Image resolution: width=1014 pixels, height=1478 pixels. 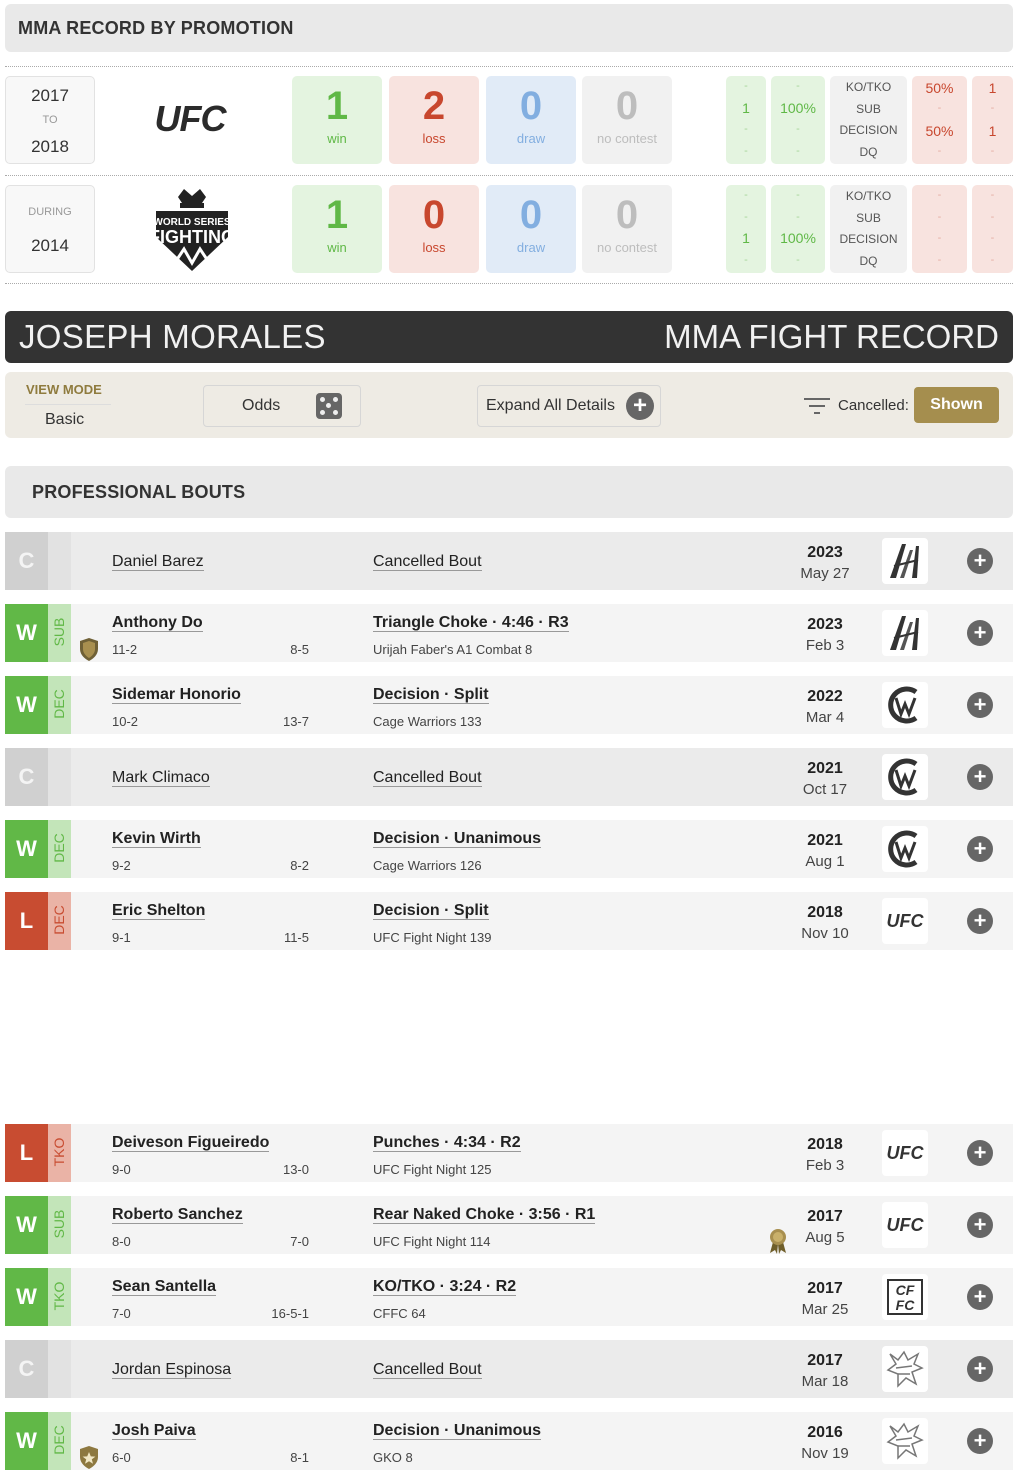 What do you see at coordinates (825, 624) in the screenshot?
I see `bout-year: 2023` at bounding box center [825, 624].